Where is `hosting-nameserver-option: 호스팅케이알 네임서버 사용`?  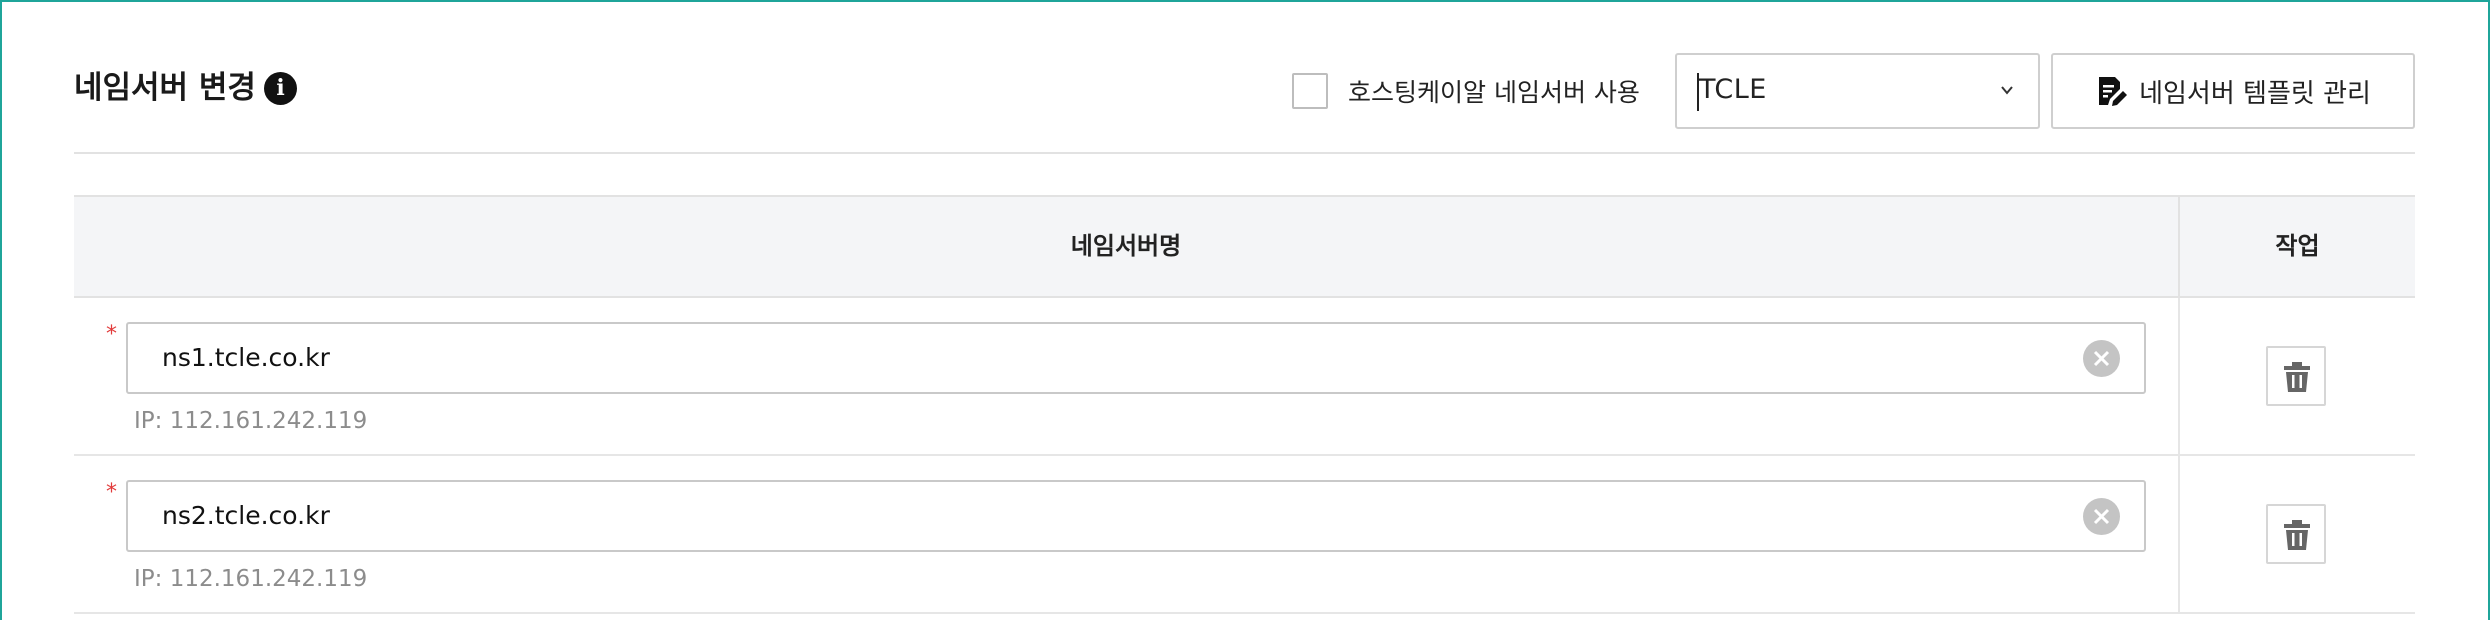 hosting-nameserver-option: 호스팅케이알 네임서버 사용 is located at coordinates (1466, 91).